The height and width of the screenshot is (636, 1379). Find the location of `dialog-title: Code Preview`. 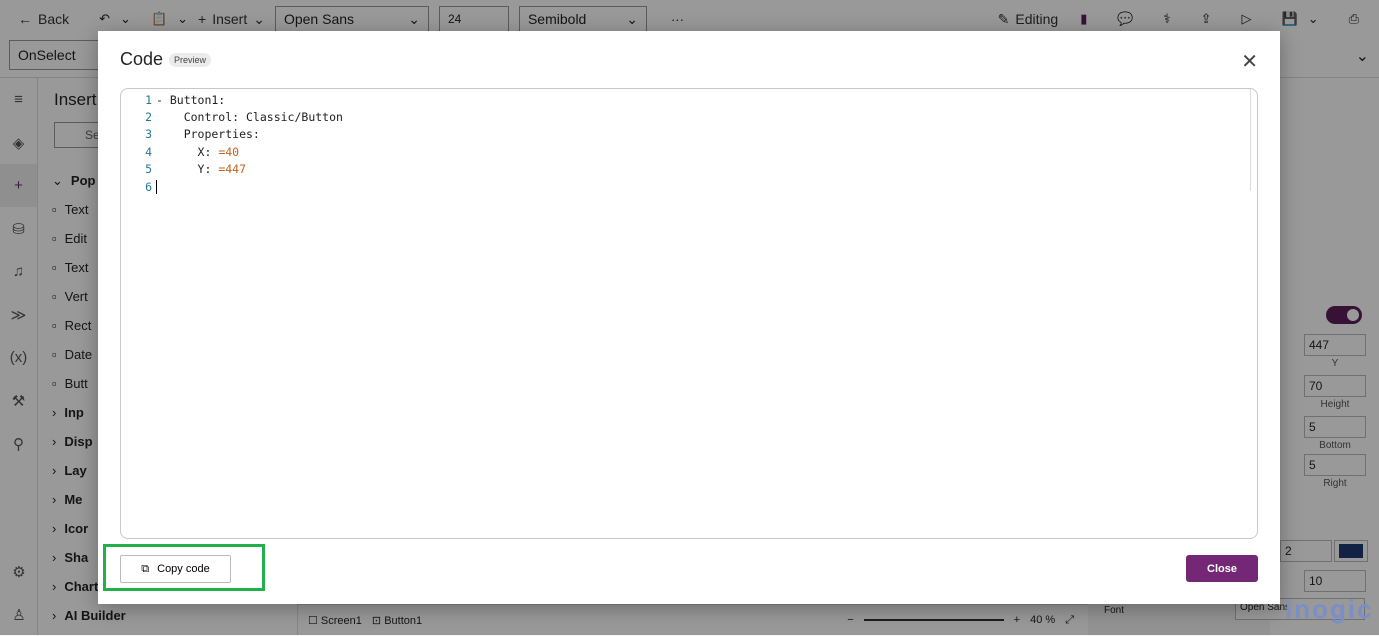

dialog-title: Code Preview is located at coordinates (166, 59).